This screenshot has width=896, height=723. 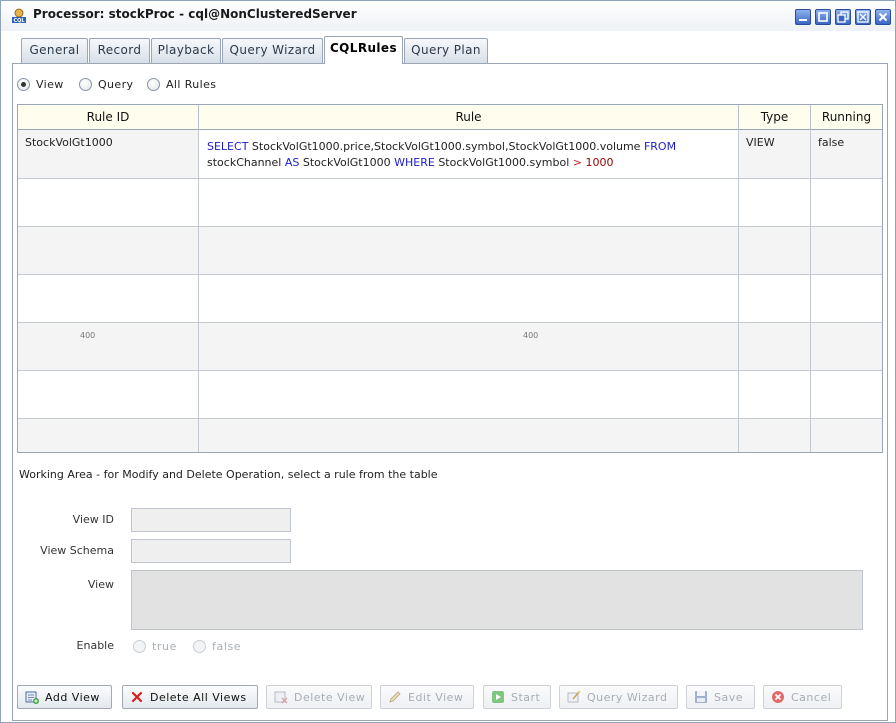 What do you see at coordinates (211, 520) in the screenshot?
I see `view-id-field` at bounding box center [211, 520].